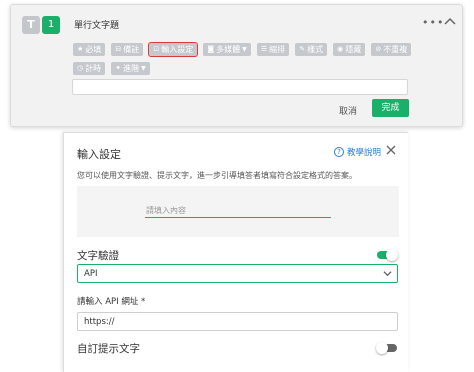 Image resolution: width=474 pixels, height=372 pixels. I want to click on done-button: 完成, so click(390, 108).